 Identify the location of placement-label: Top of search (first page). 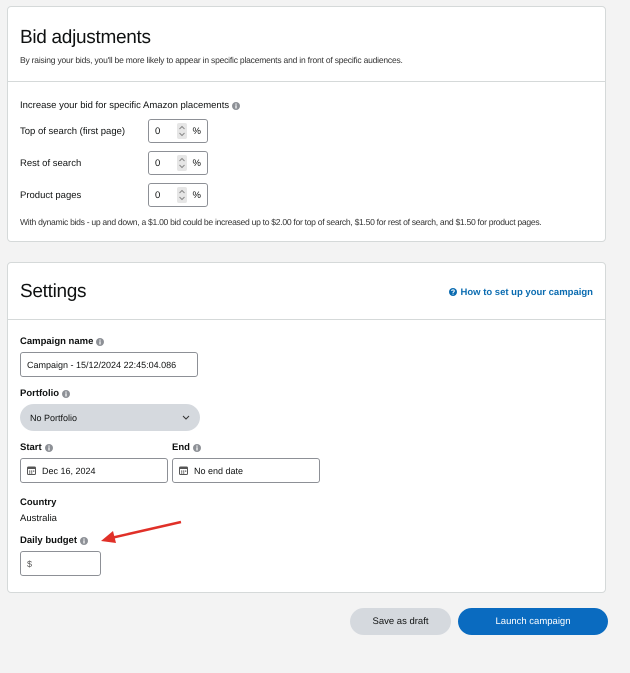
(73, 131).